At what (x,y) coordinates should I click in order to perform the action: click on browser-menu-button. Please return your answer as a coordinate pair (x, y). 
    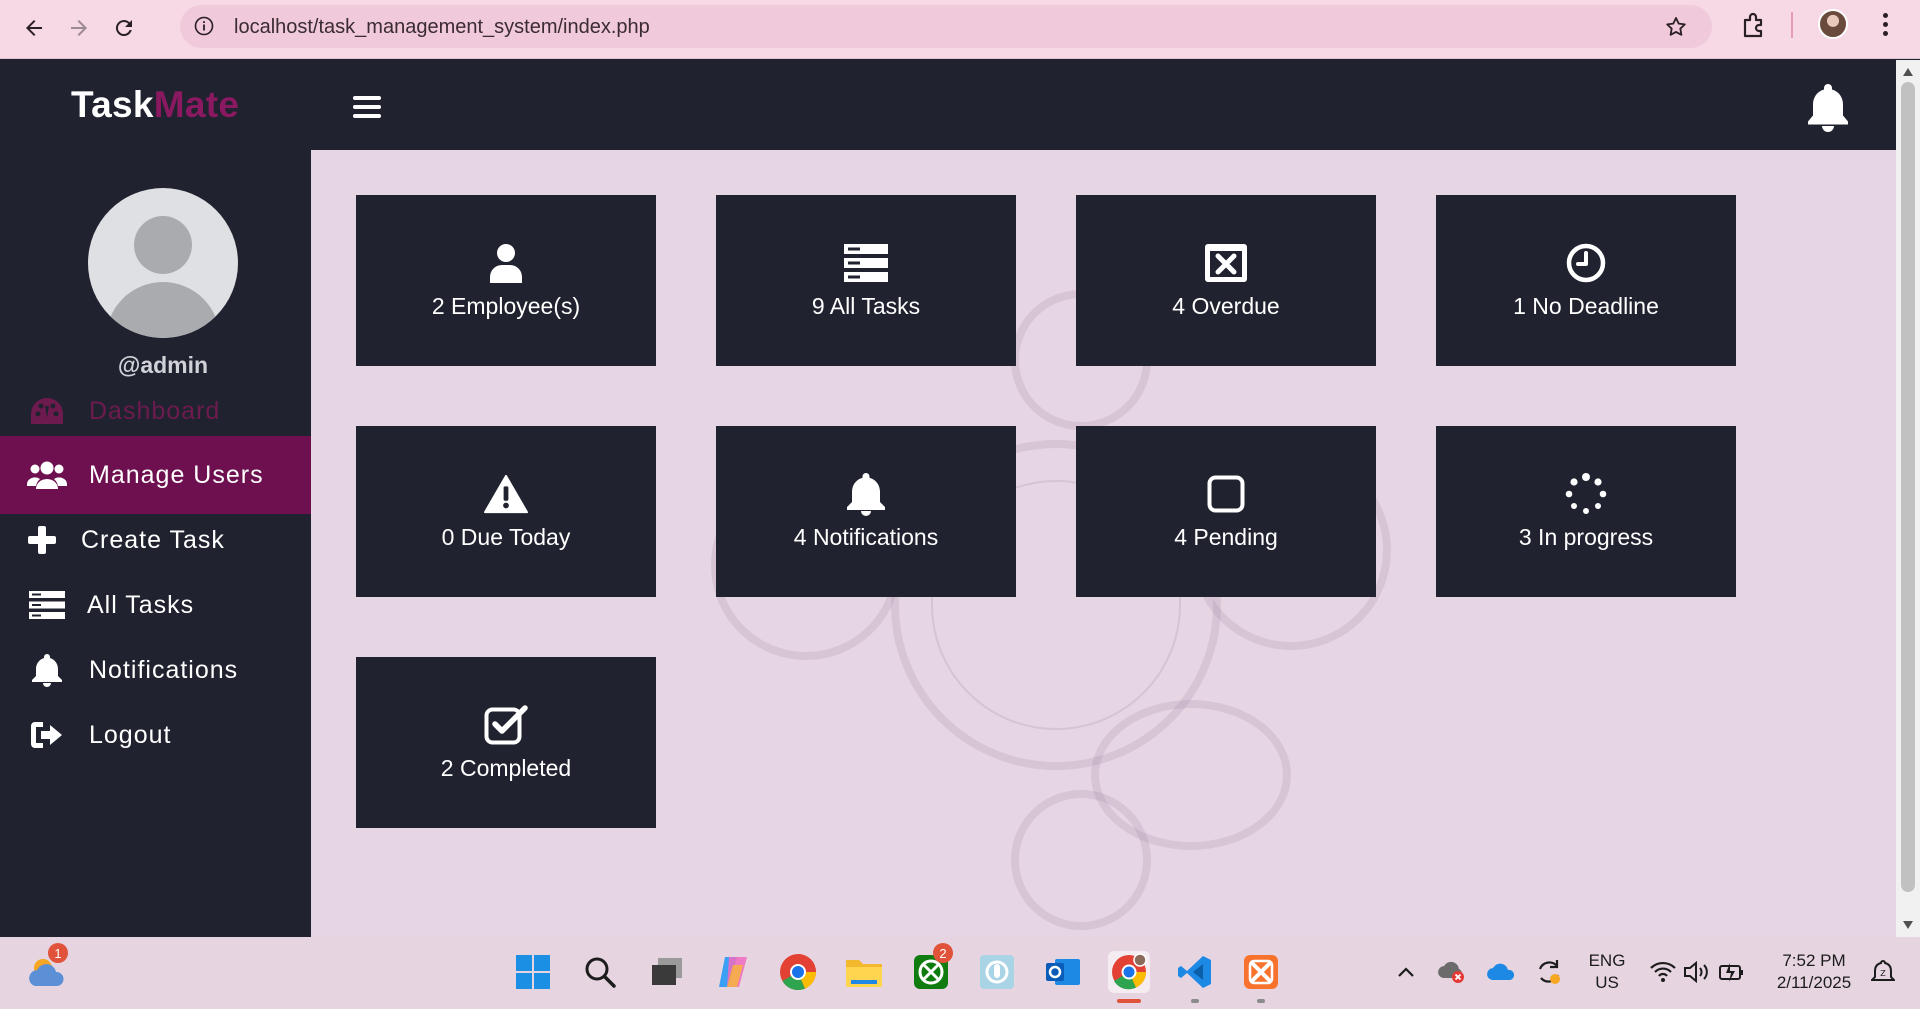
    Looking at the image, I should click on (1885, 25).